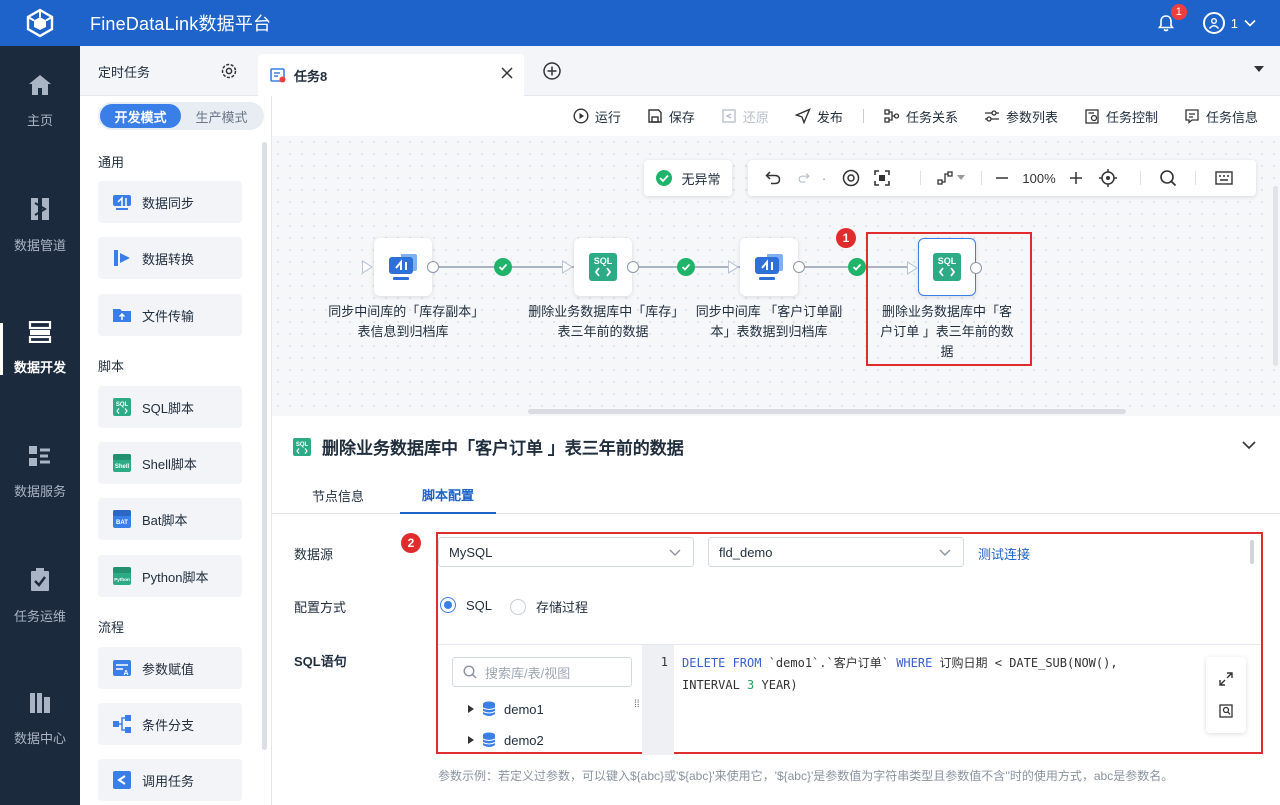  Describe the element at coordinates (140, 116) in the screenshot. I see `dev-mode-button: 开发模式` at that location.